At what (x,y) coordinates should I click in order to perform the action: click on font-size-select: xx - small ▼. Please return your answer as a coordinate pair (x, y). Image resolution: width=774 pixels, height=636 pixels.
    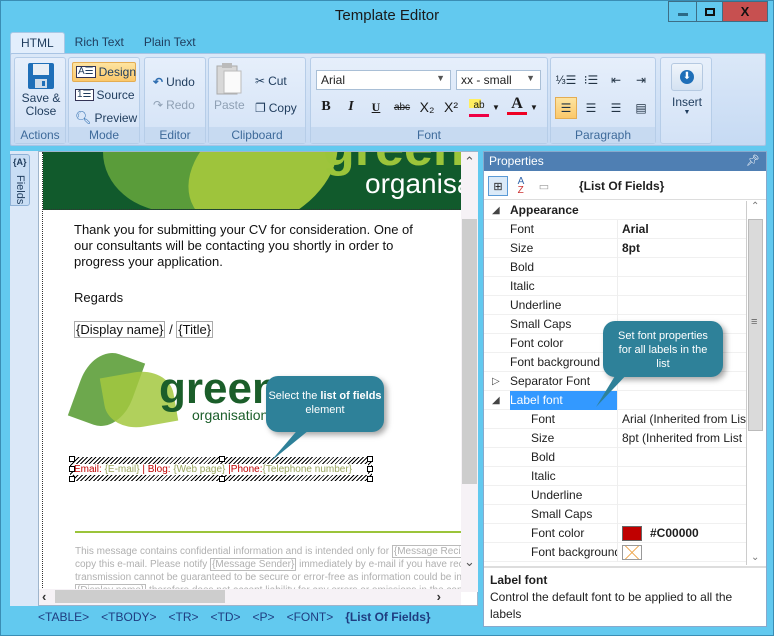
    Looking at the image, I should click on (498, 80).